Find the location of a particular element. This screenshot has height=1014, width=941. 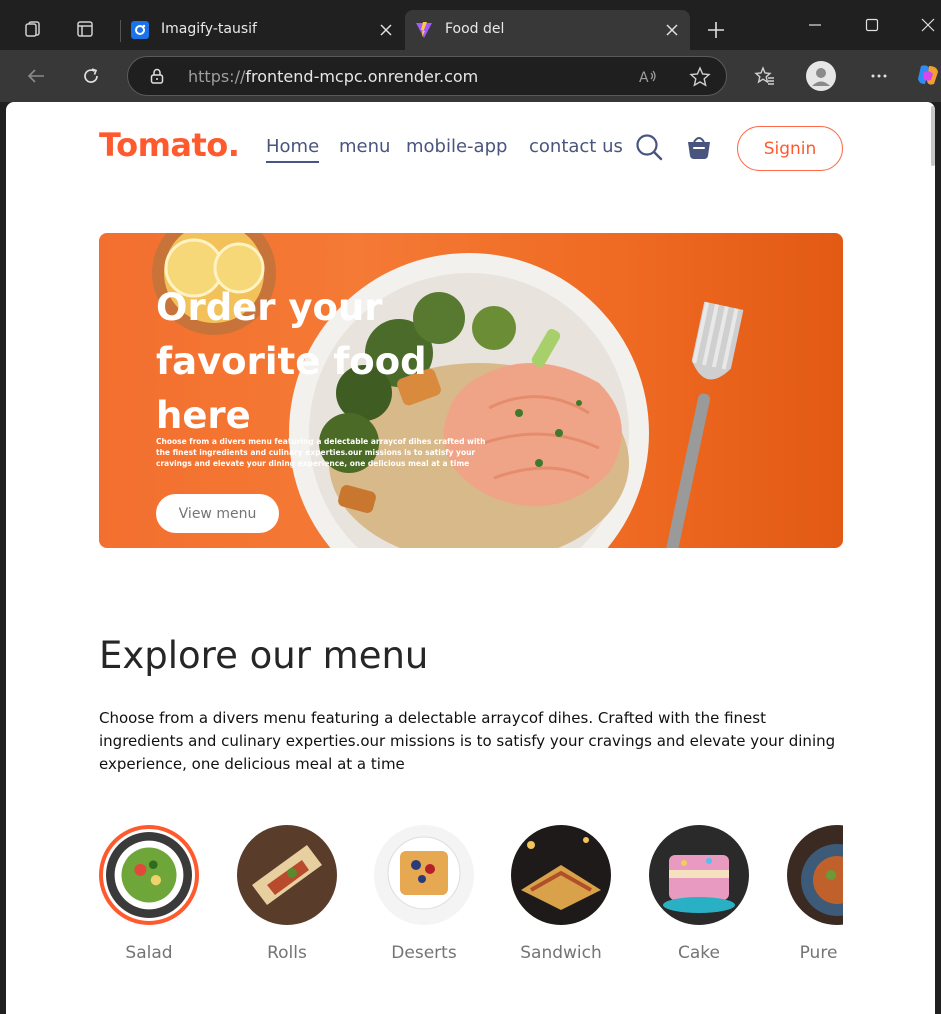

menu-image-deserts is located at coordinates (424, 875).